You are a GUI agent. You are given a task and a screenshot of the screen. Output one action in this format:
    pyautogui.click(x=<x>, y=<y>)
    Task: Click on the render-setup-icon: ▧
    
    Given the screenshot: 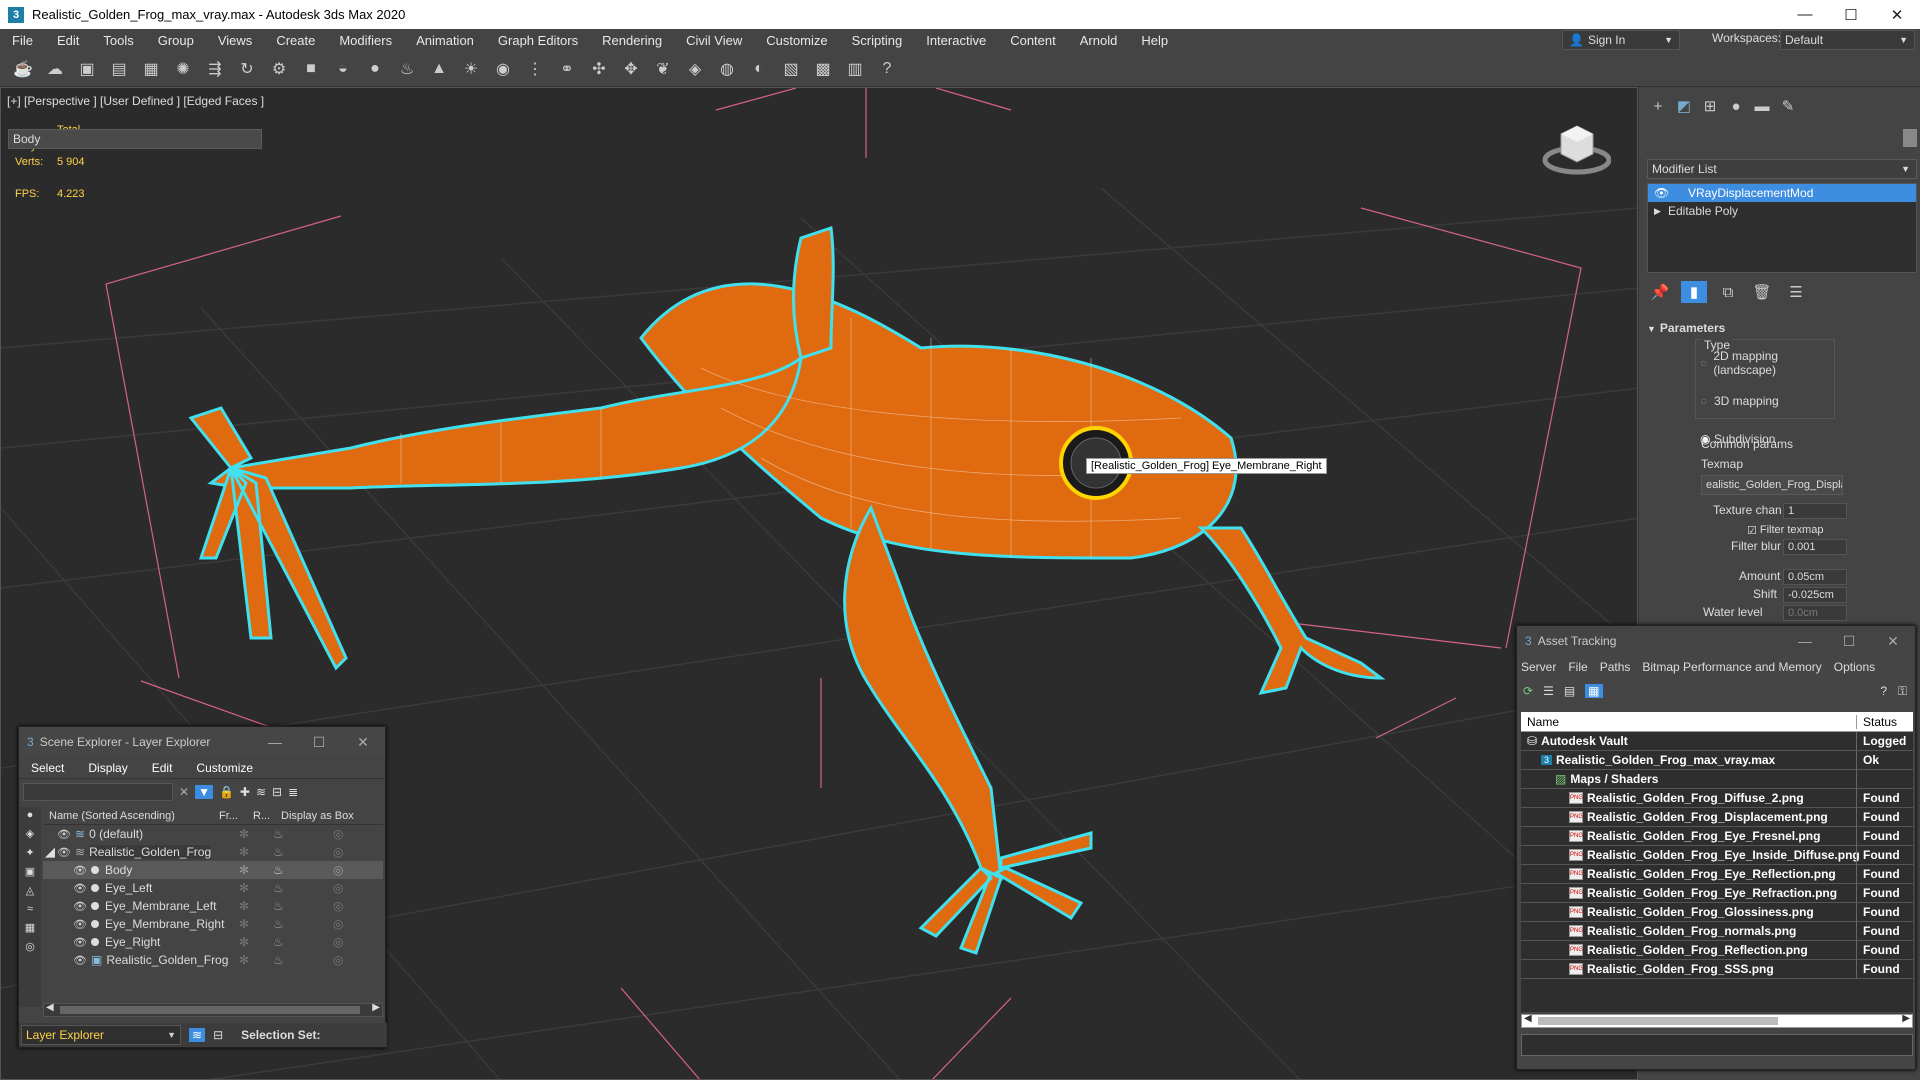 What is the action you would take?
    pyautogui.click(x=791, y=69)
    